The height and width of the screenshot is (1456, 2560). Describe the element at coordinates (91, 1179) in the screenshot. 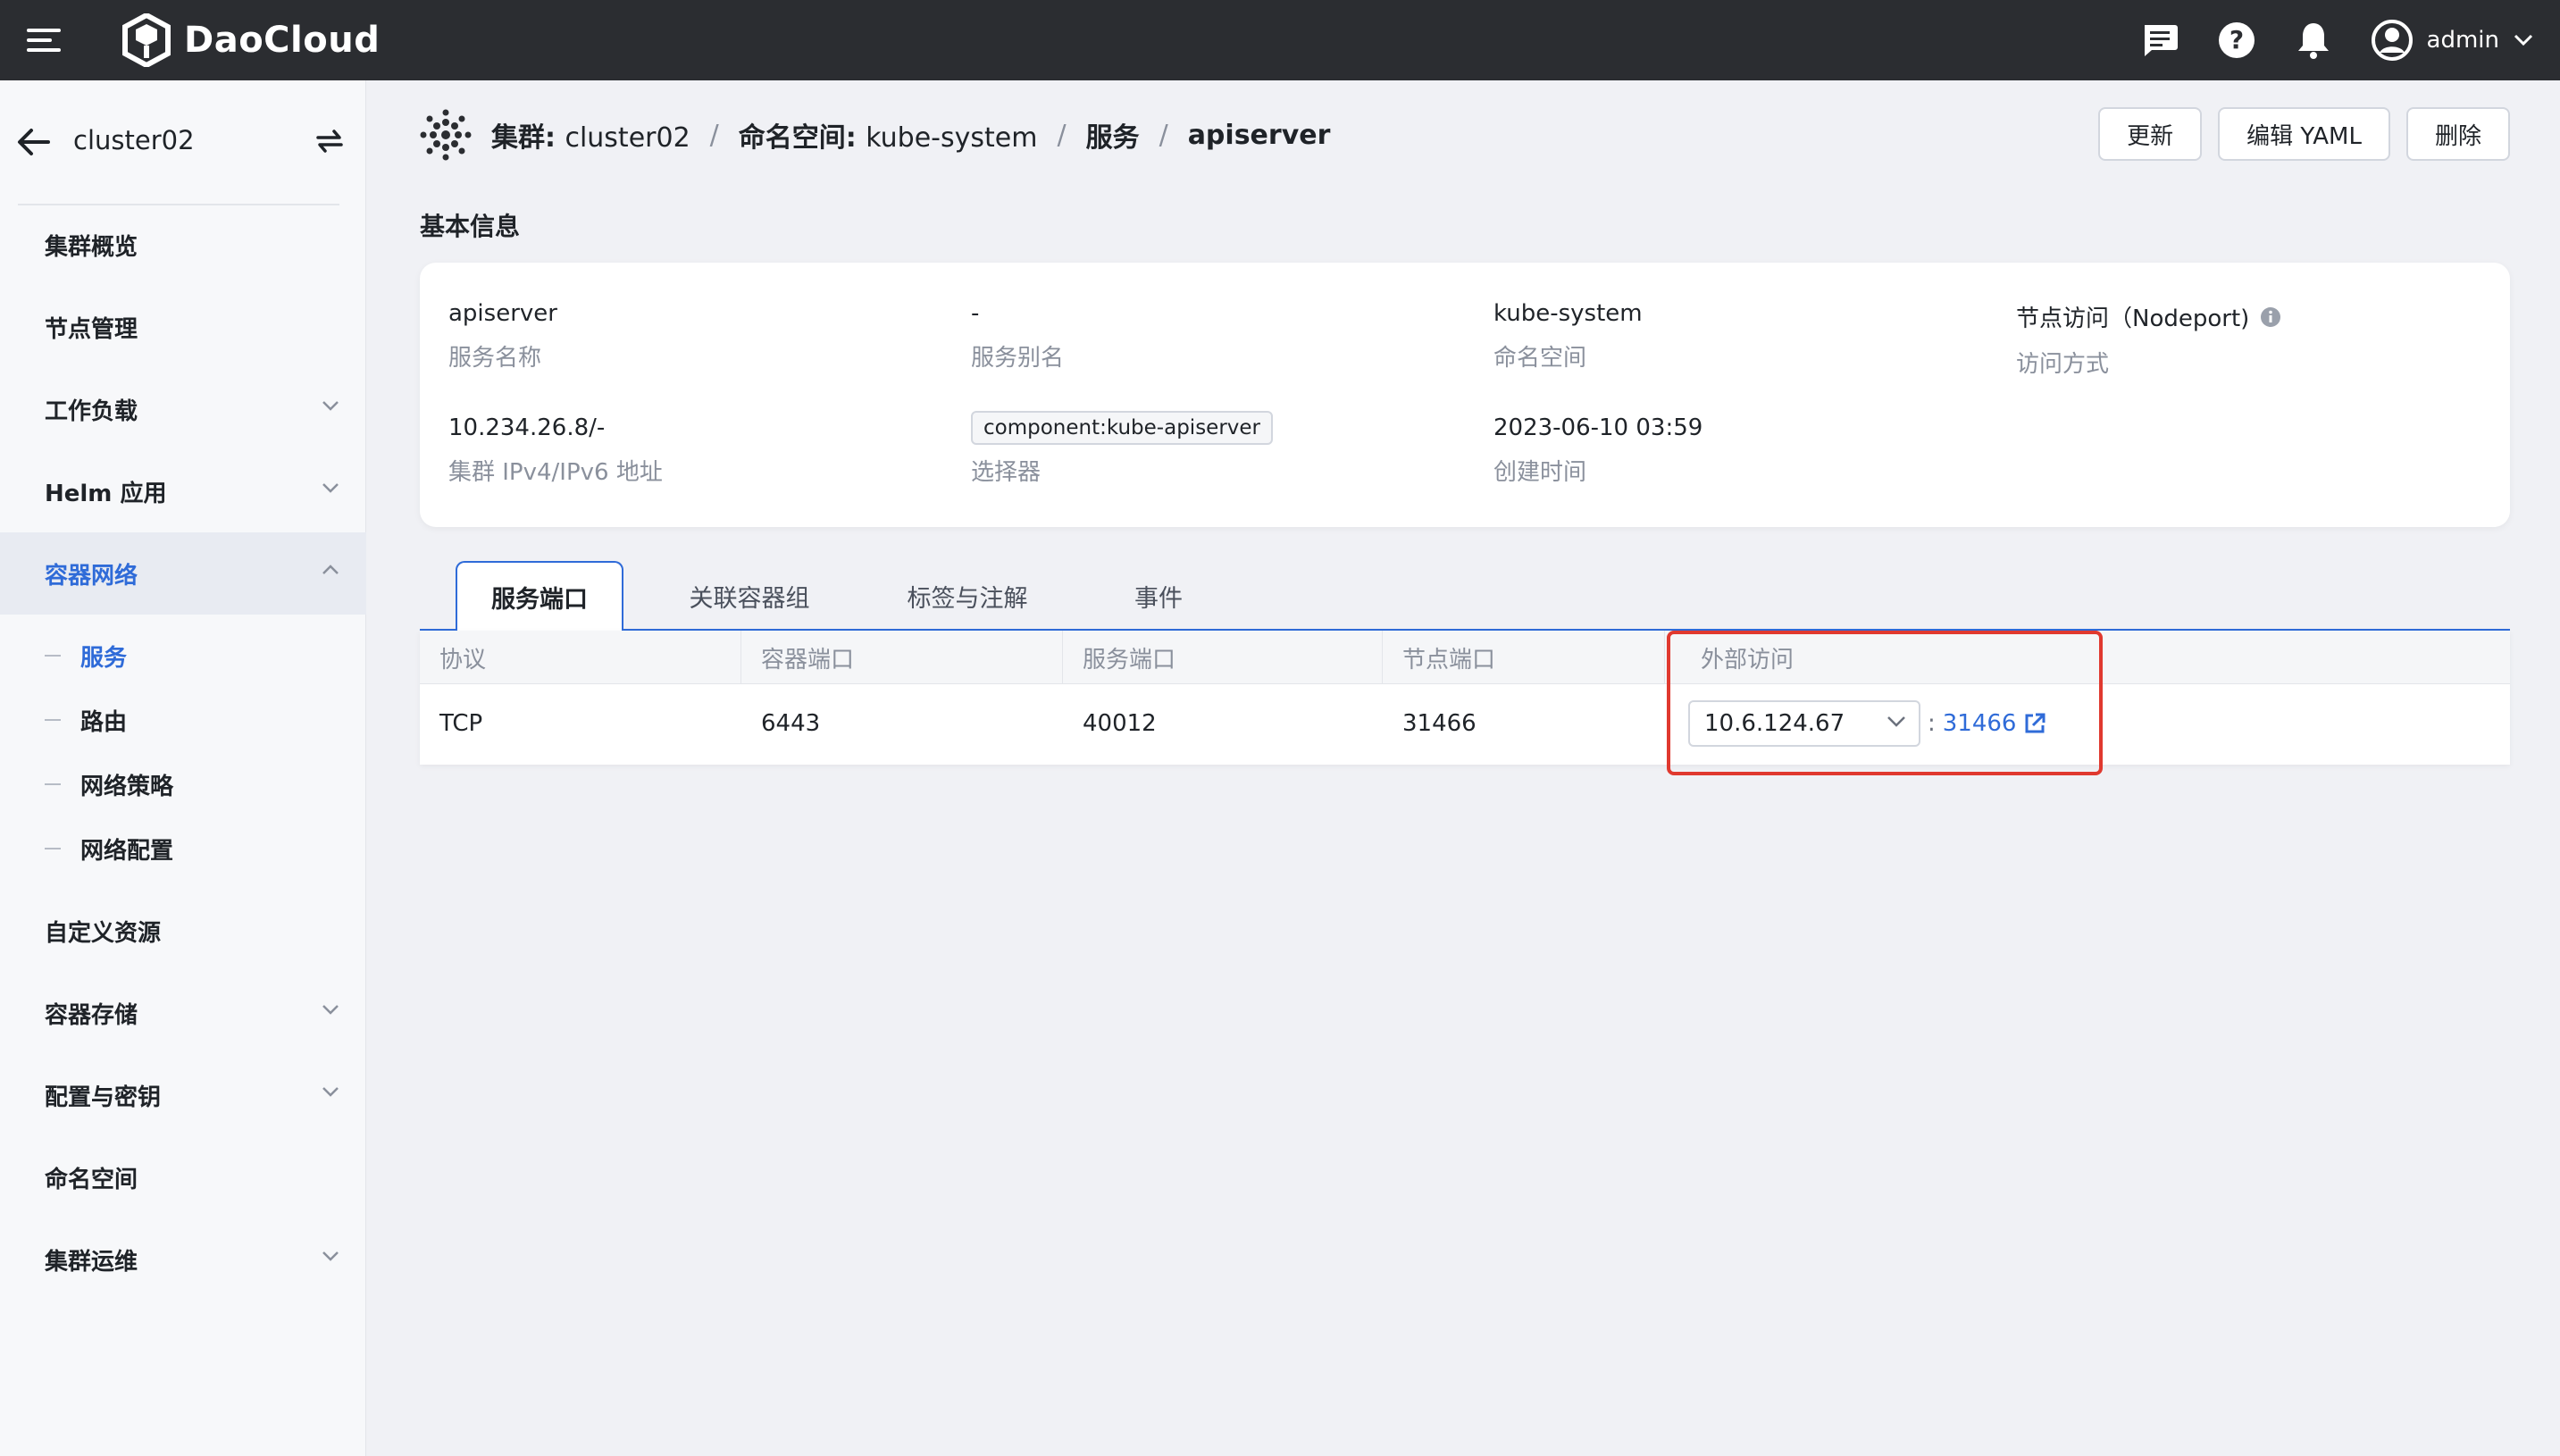

I see `sidebar-item-label: 命名空间` at that location.